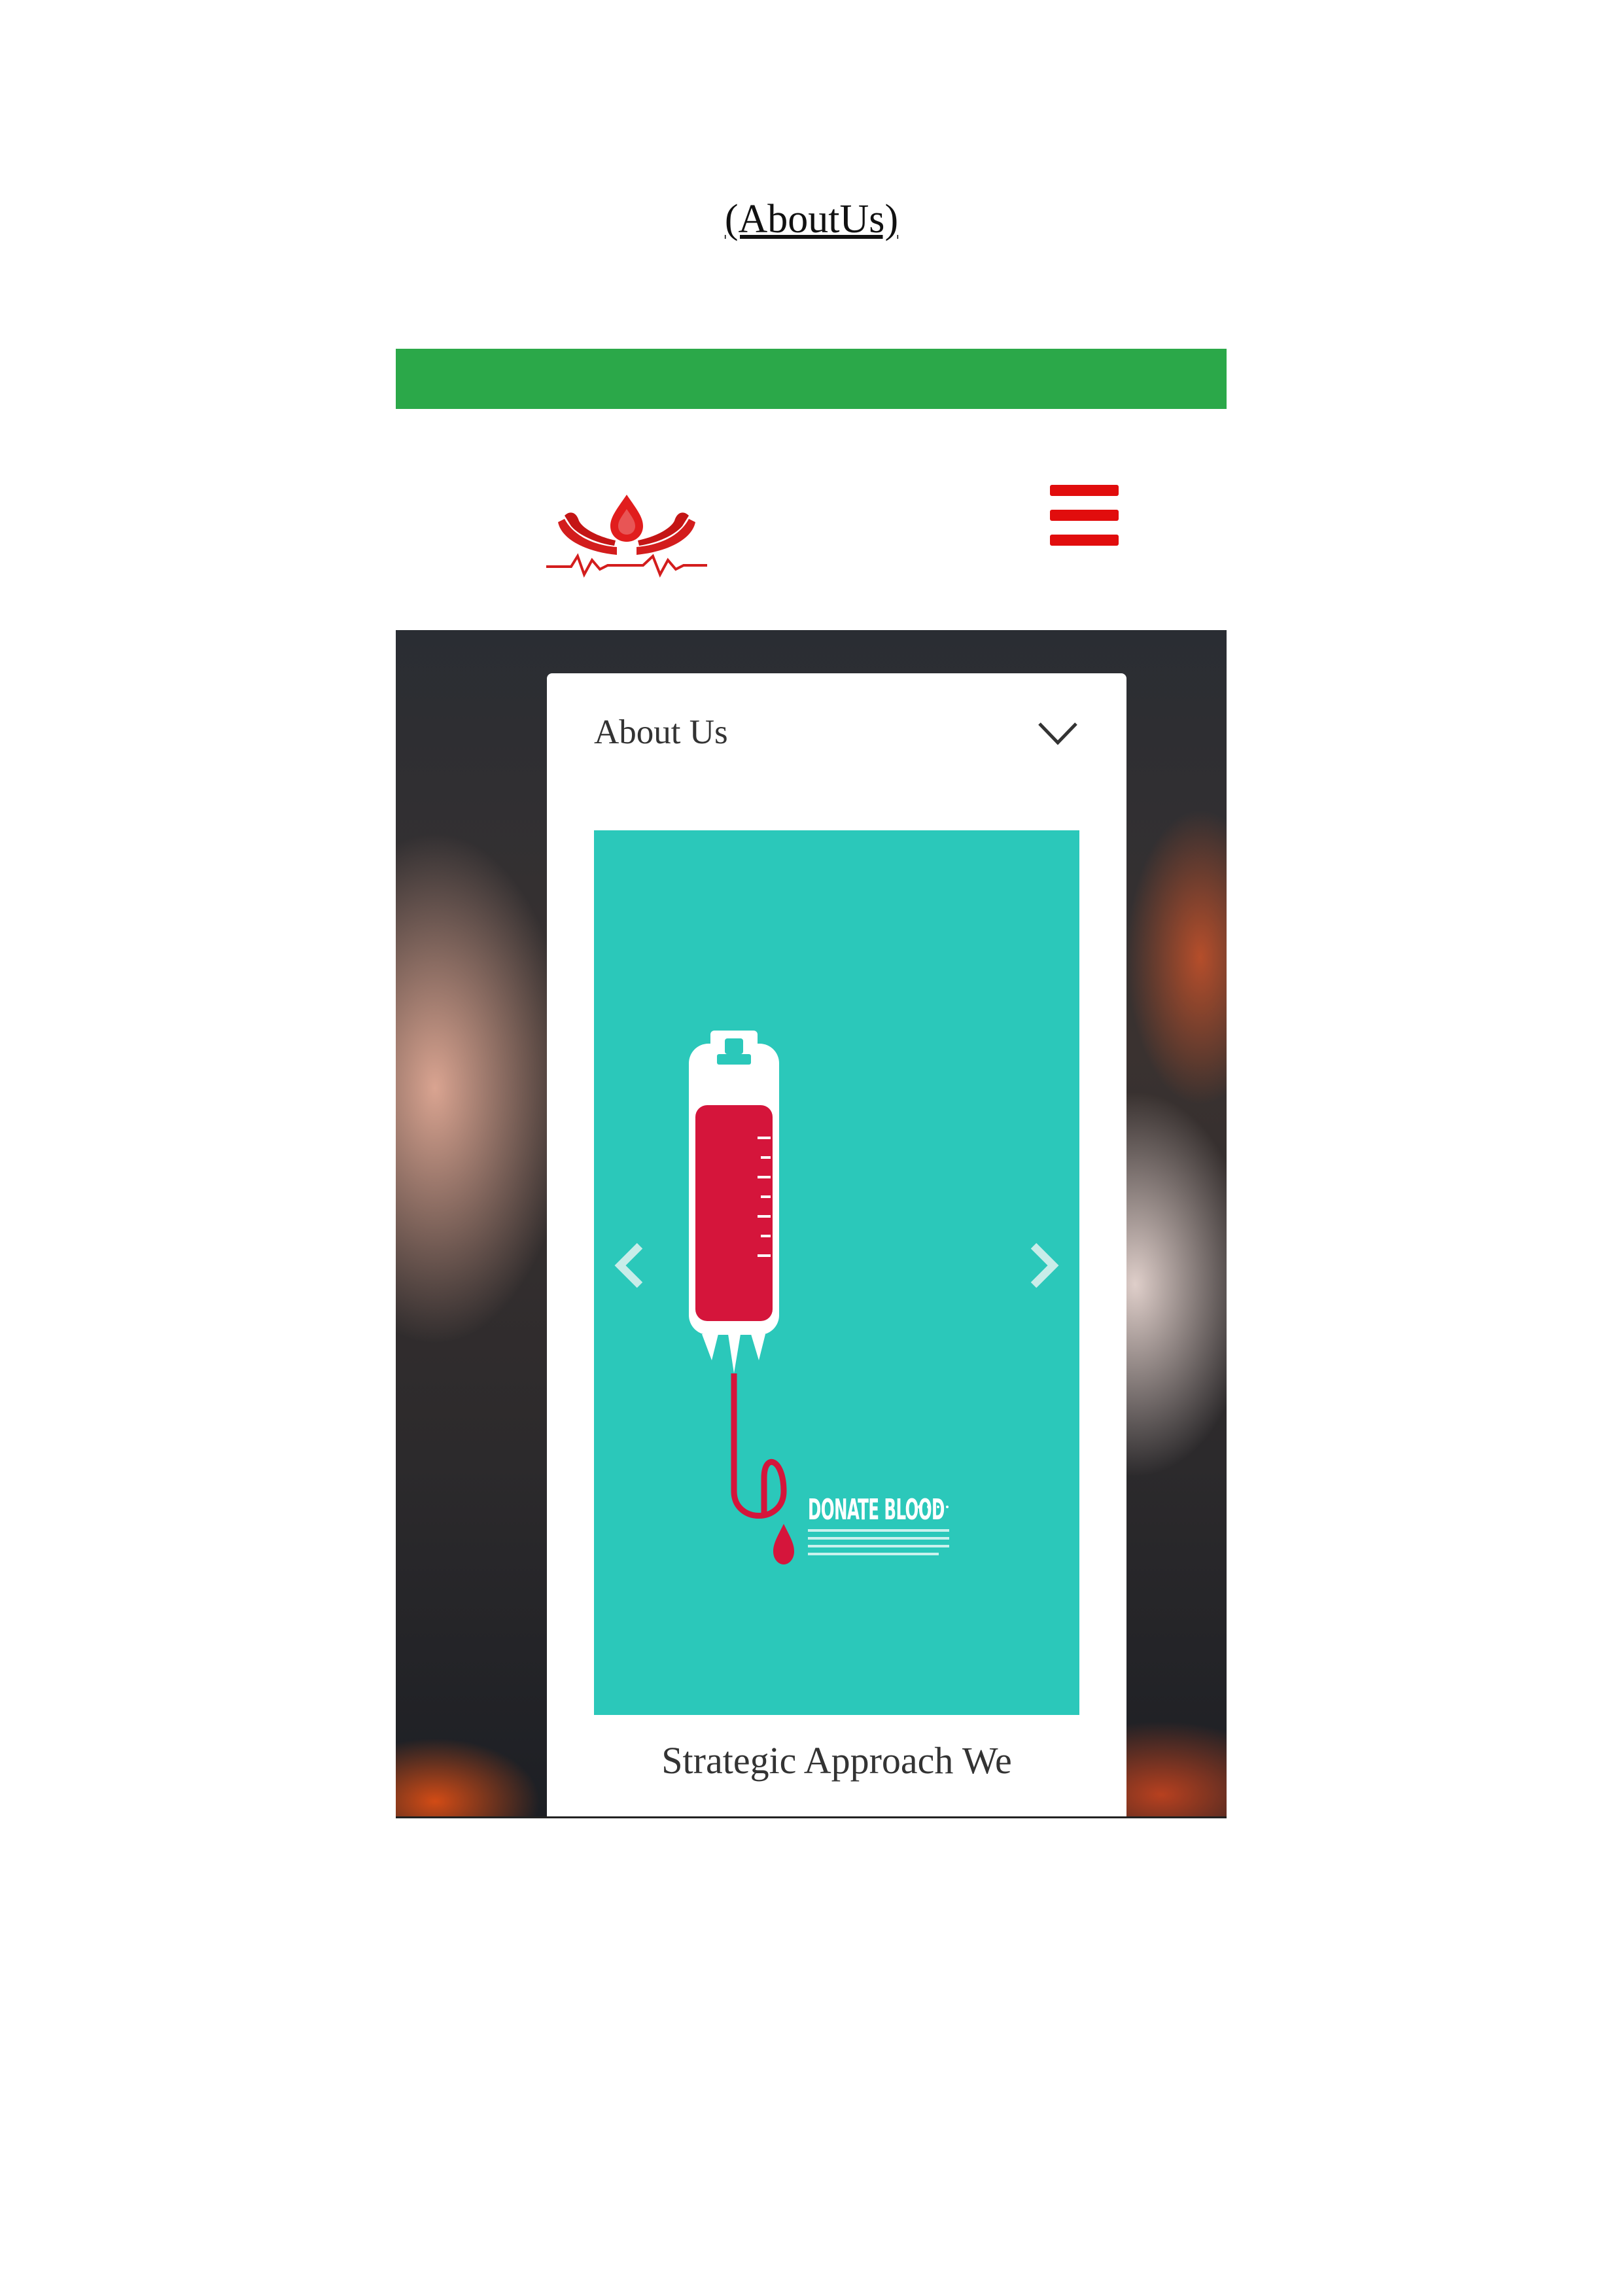  I want to click on document-title: (AboutUs), so click(812, 219).